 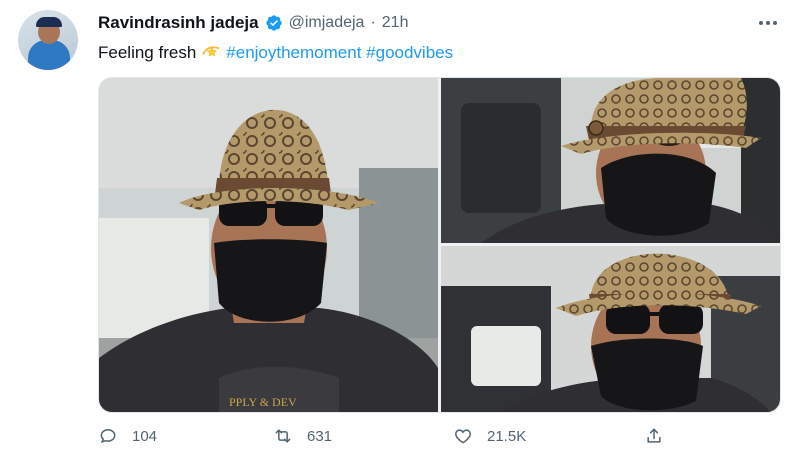 I want to click on hashtag-goodvibes: #goodvibes, so click(x=409, y=52).